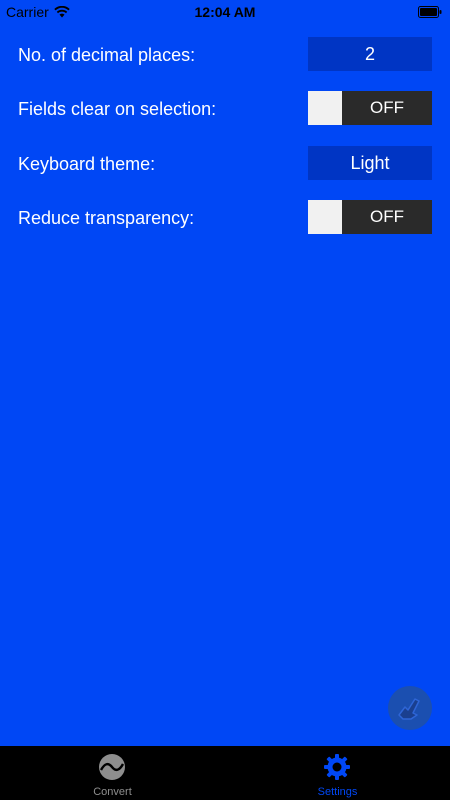 The width and height of the screenshot is (450, 800). What do you see at coordinates (106, 218) in the screenshot?
I see `reduce-transparency-label: Reduce transparency:` at bounding box center [106, 218].